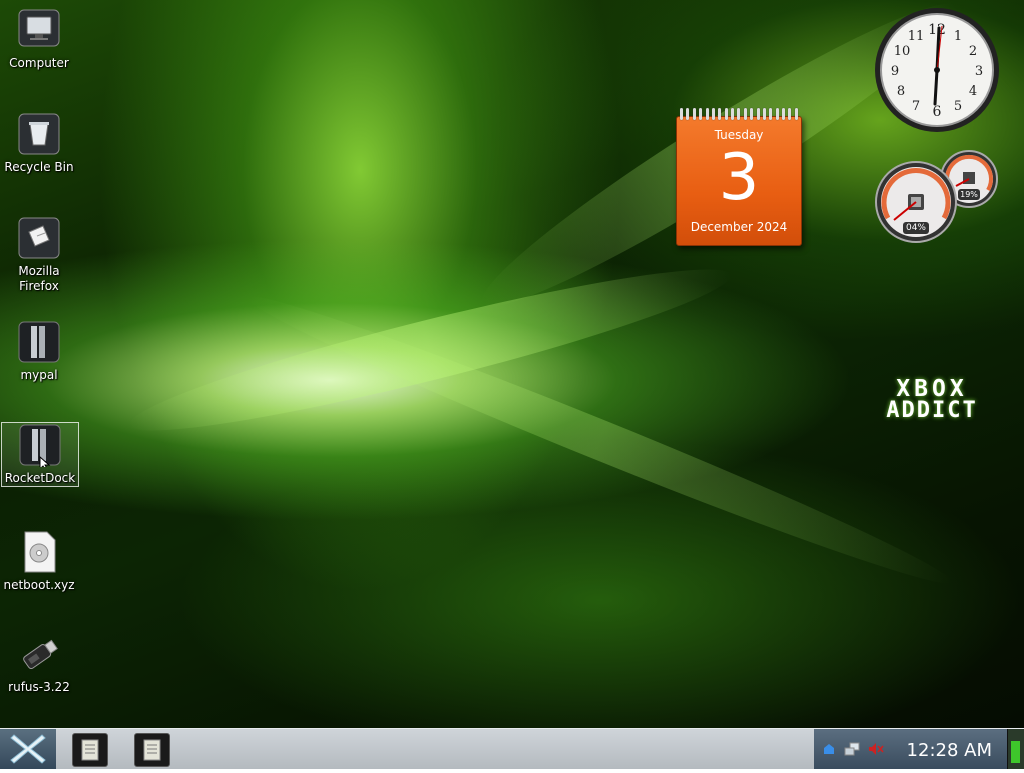 Image resolution: width=1024 pixels, height=773 pixels. I want to click on recycle-bin-icon, so click(39, 134).